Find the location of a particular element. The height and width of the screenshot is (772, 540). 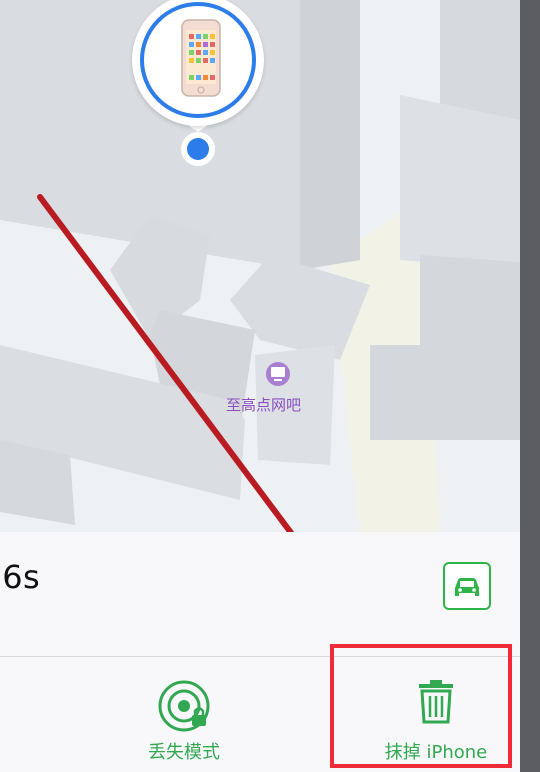

car-icon is located at coordinates (467, 587).